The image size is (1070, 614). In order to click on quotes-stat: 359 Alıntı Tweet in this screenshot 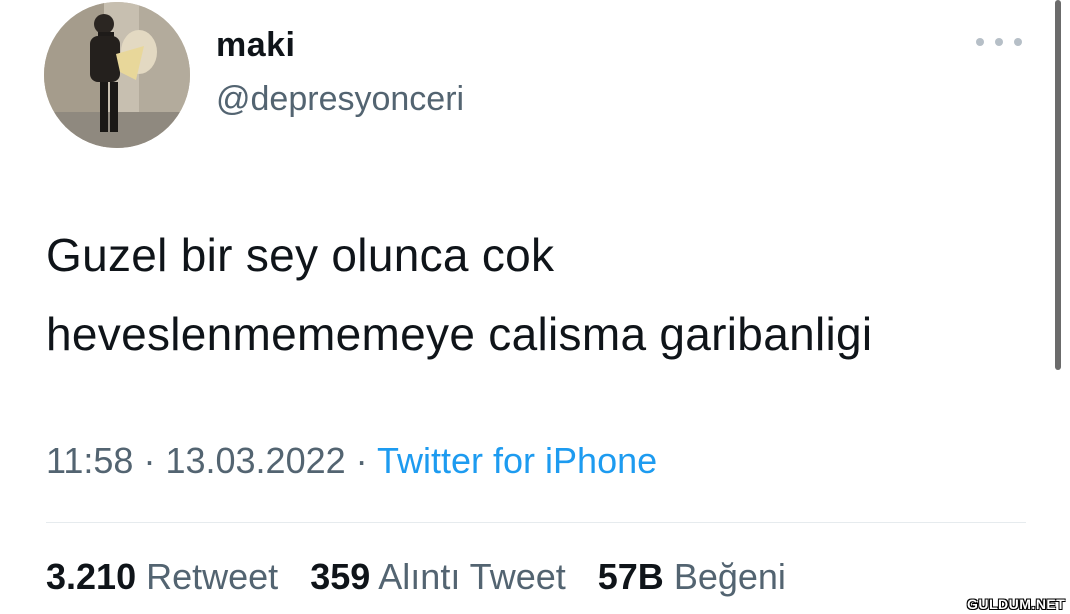, I will do `click(438, 576)`.